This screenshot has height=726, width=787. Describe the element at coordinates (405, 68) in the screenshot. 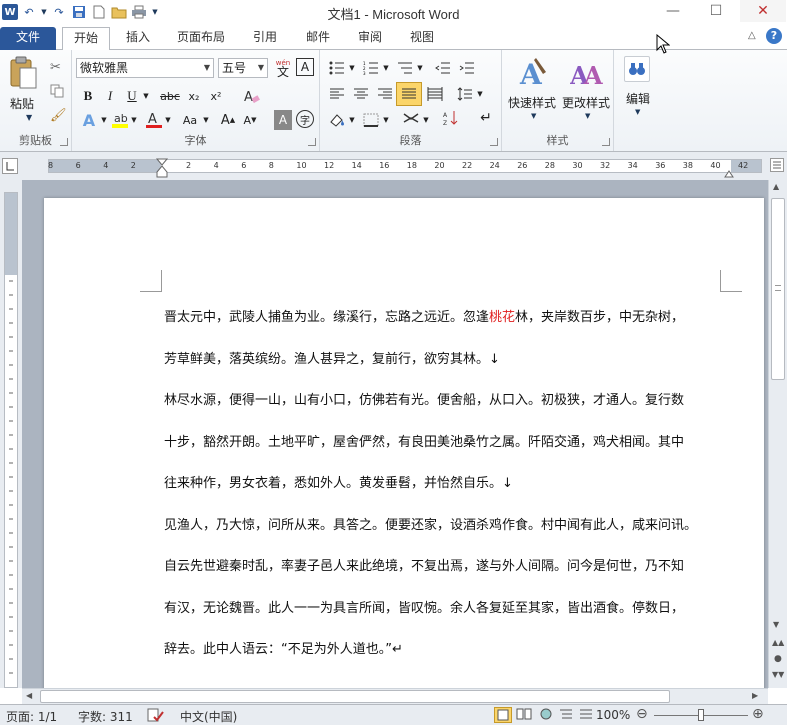

I see `multilevel-list-icon` at that location.